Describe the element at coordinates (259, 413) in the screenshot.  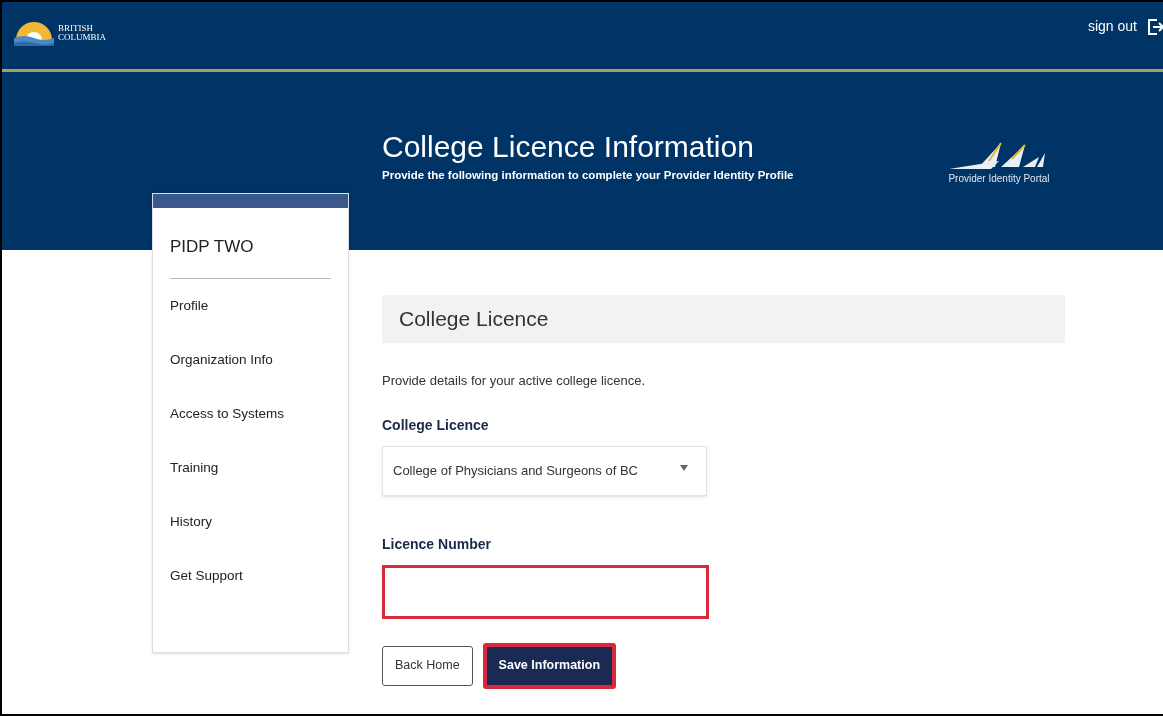
I see `sidebar-item: Access to Systems` at that location.